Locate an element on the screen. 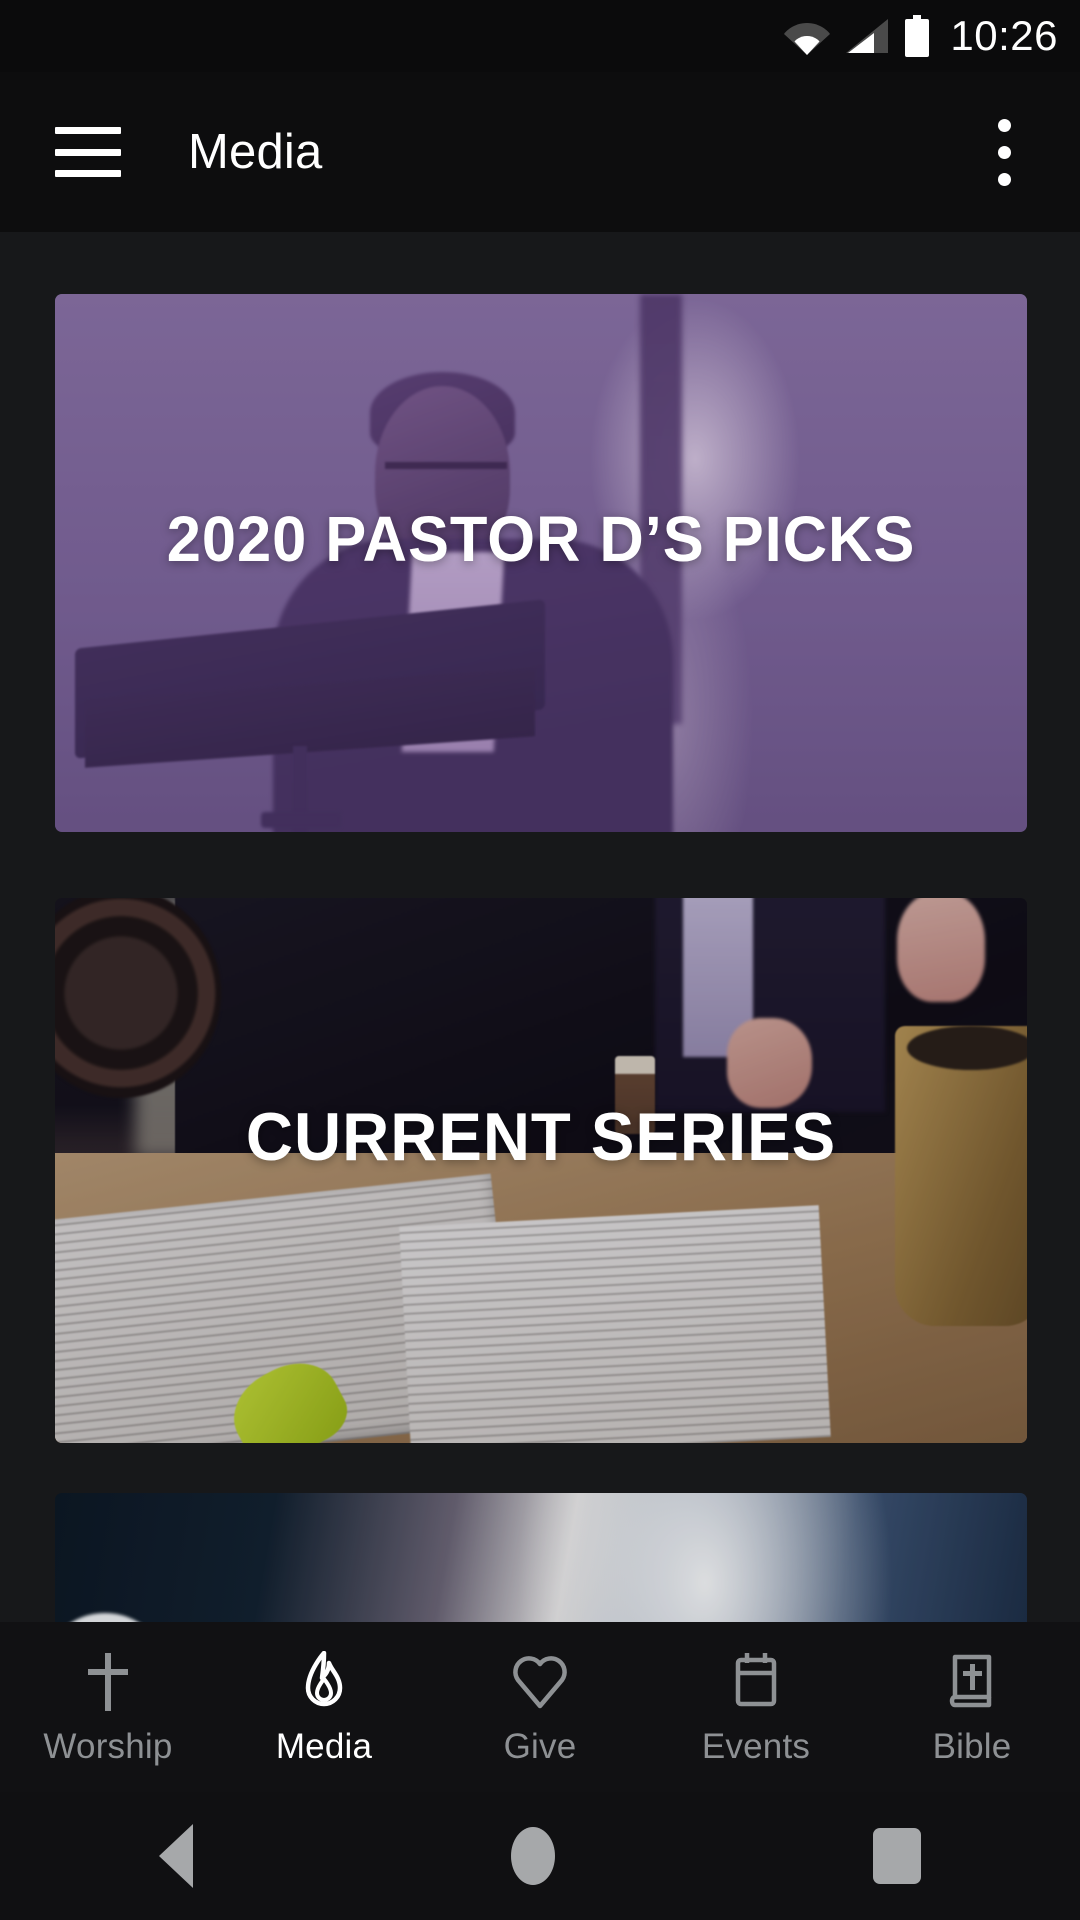 This screenshot has height=1920, width=1080. tab-media: Media is located at coordinates (324, 1707).